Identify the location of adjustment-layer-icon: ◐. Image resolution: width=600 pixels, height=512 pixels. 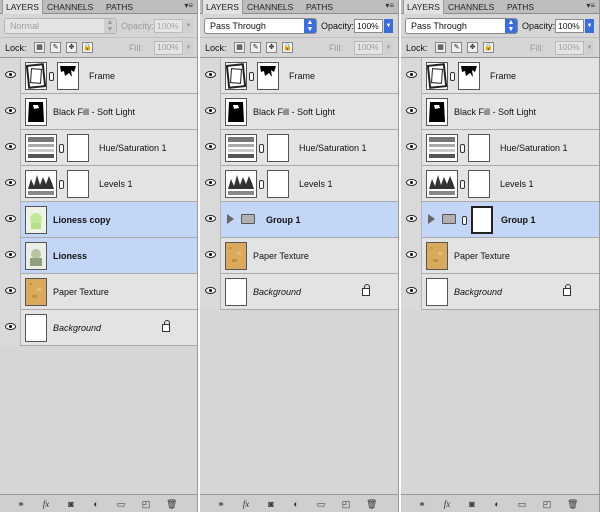
(497, 504).